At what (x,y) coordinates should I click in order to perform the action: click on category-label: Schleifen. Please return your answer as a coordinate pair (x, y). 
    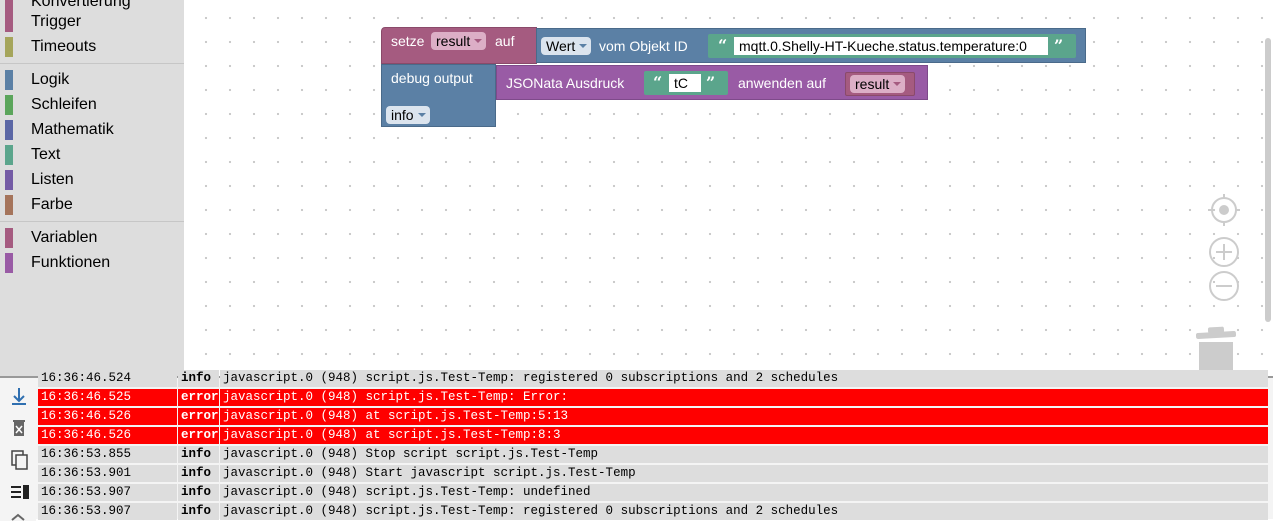
    Looking at the image, I should click on (64, 104).